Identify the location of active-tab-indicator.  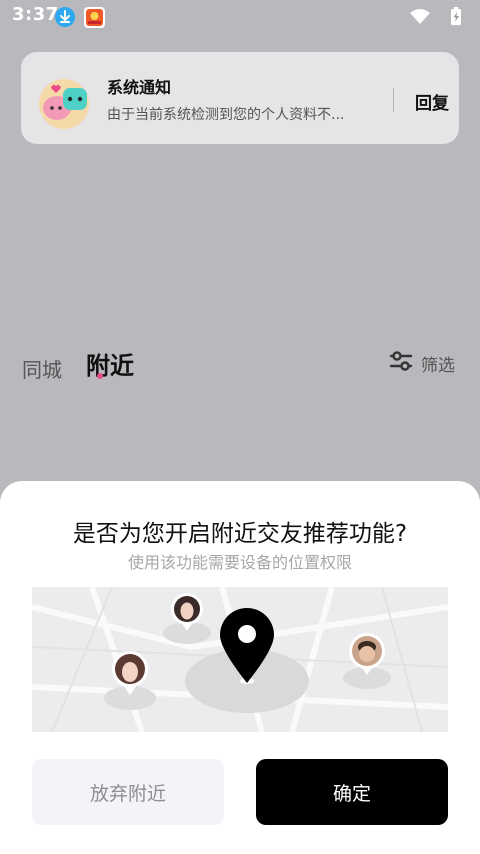
(100, 376).